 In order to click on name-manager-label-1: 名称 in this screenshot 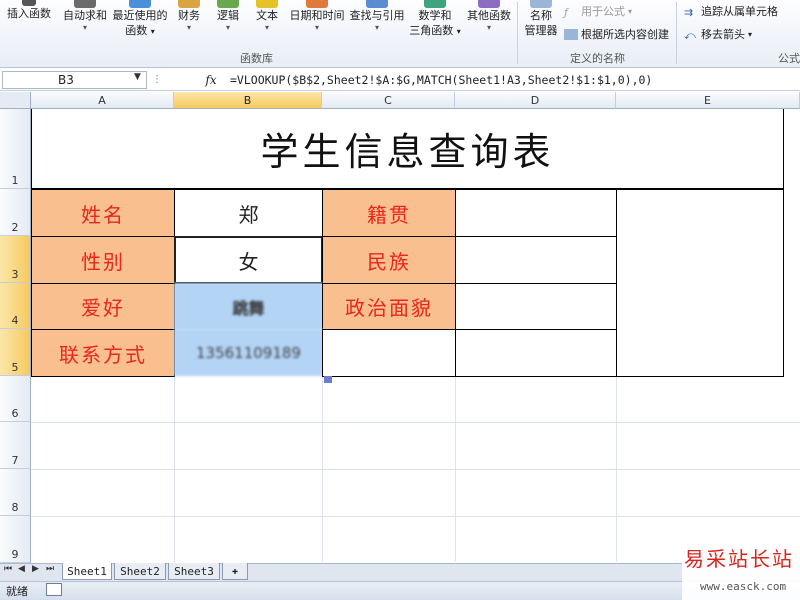, I will do `click(541, 15)`.